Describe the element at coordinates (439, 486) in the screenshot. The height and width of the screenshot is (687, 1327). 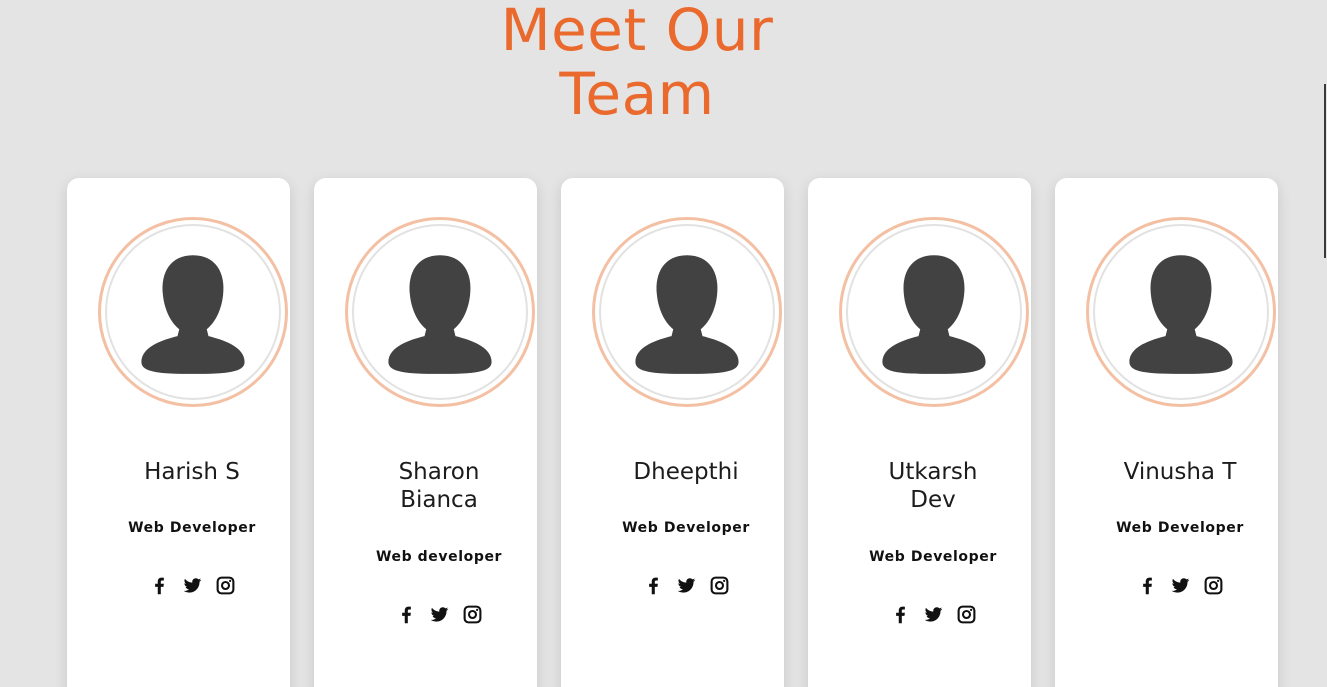
I see `member-name: Sharon Bianca` at that location.